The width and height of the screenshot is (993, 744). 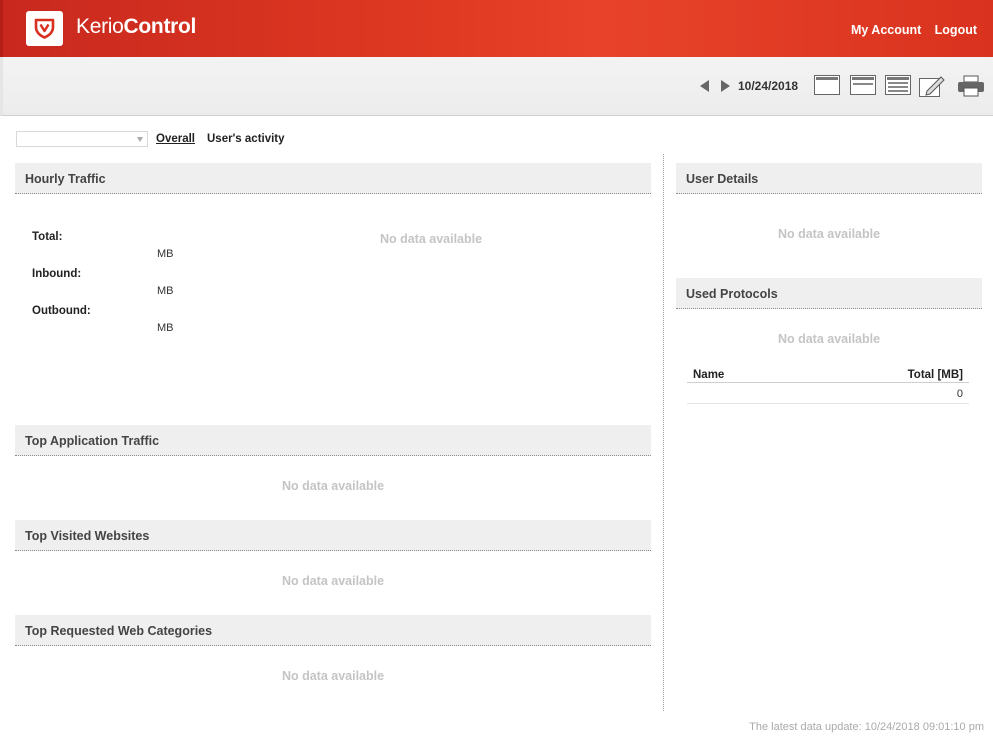 I want to click on hourly-traffic-title: Hourly Traffic, so click(x=65, y=179).